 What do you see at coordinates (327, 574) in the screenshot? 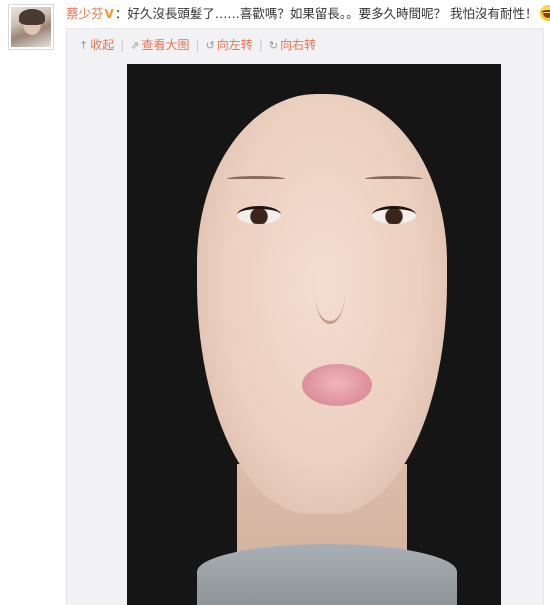
I see `photo-collar` at bounding box center [327, 574].